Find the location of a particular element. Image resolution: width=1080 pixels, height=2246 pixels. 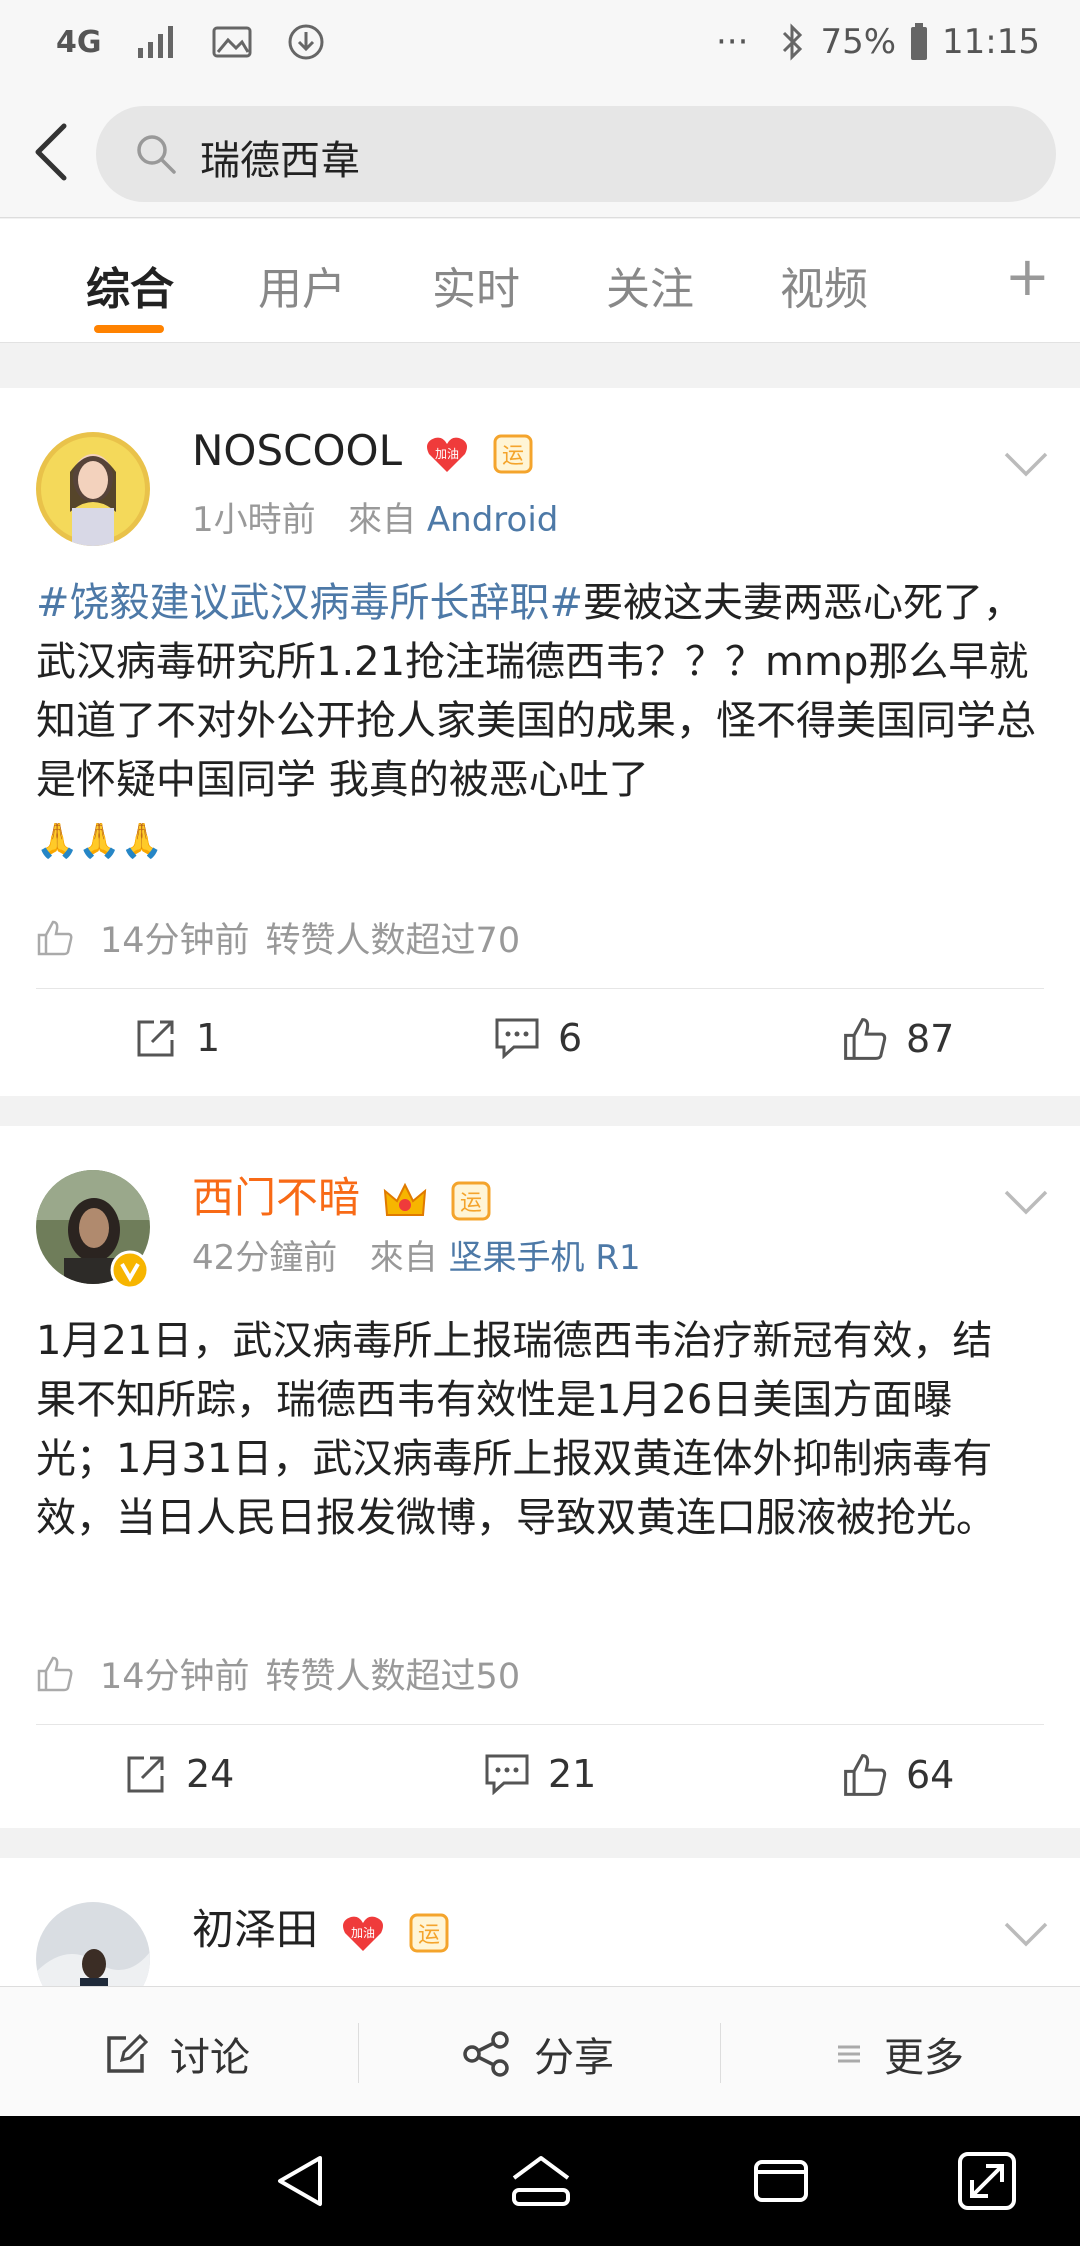

source-link: 坚果手机 R1 is located at coordinates (545, 1258).